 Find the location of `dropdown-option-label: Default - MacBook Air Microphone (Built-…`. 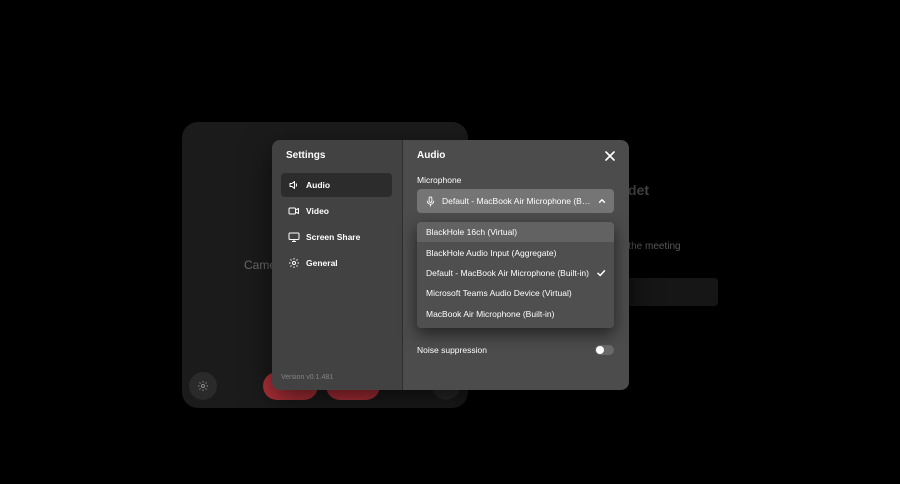

dropdown-option-label: Default - MacBook Air Microphone (Built-… is located at coordinates (507, 272).